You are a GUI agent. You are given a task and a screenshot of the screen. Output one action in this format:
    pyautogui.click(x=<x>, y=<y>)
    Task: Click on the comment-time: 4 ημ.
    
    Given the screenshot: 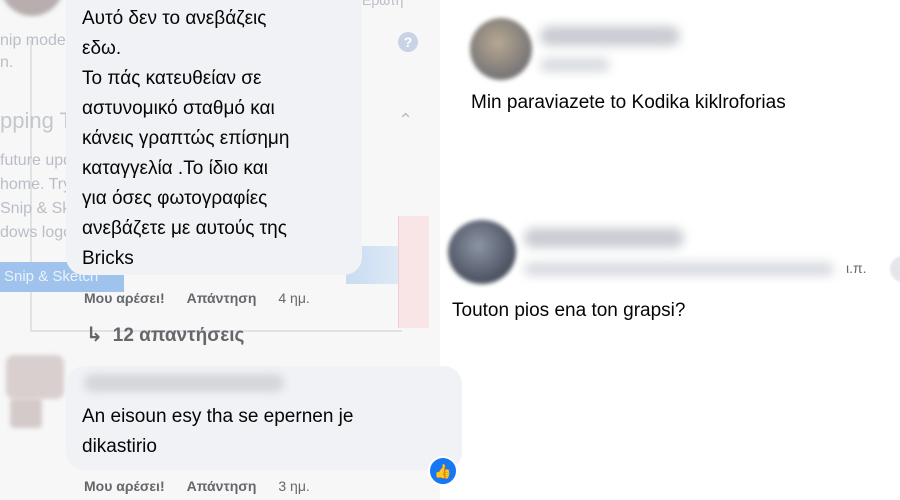 What is the action you would take?
    pyautogui.click(x=293, y=298)
    